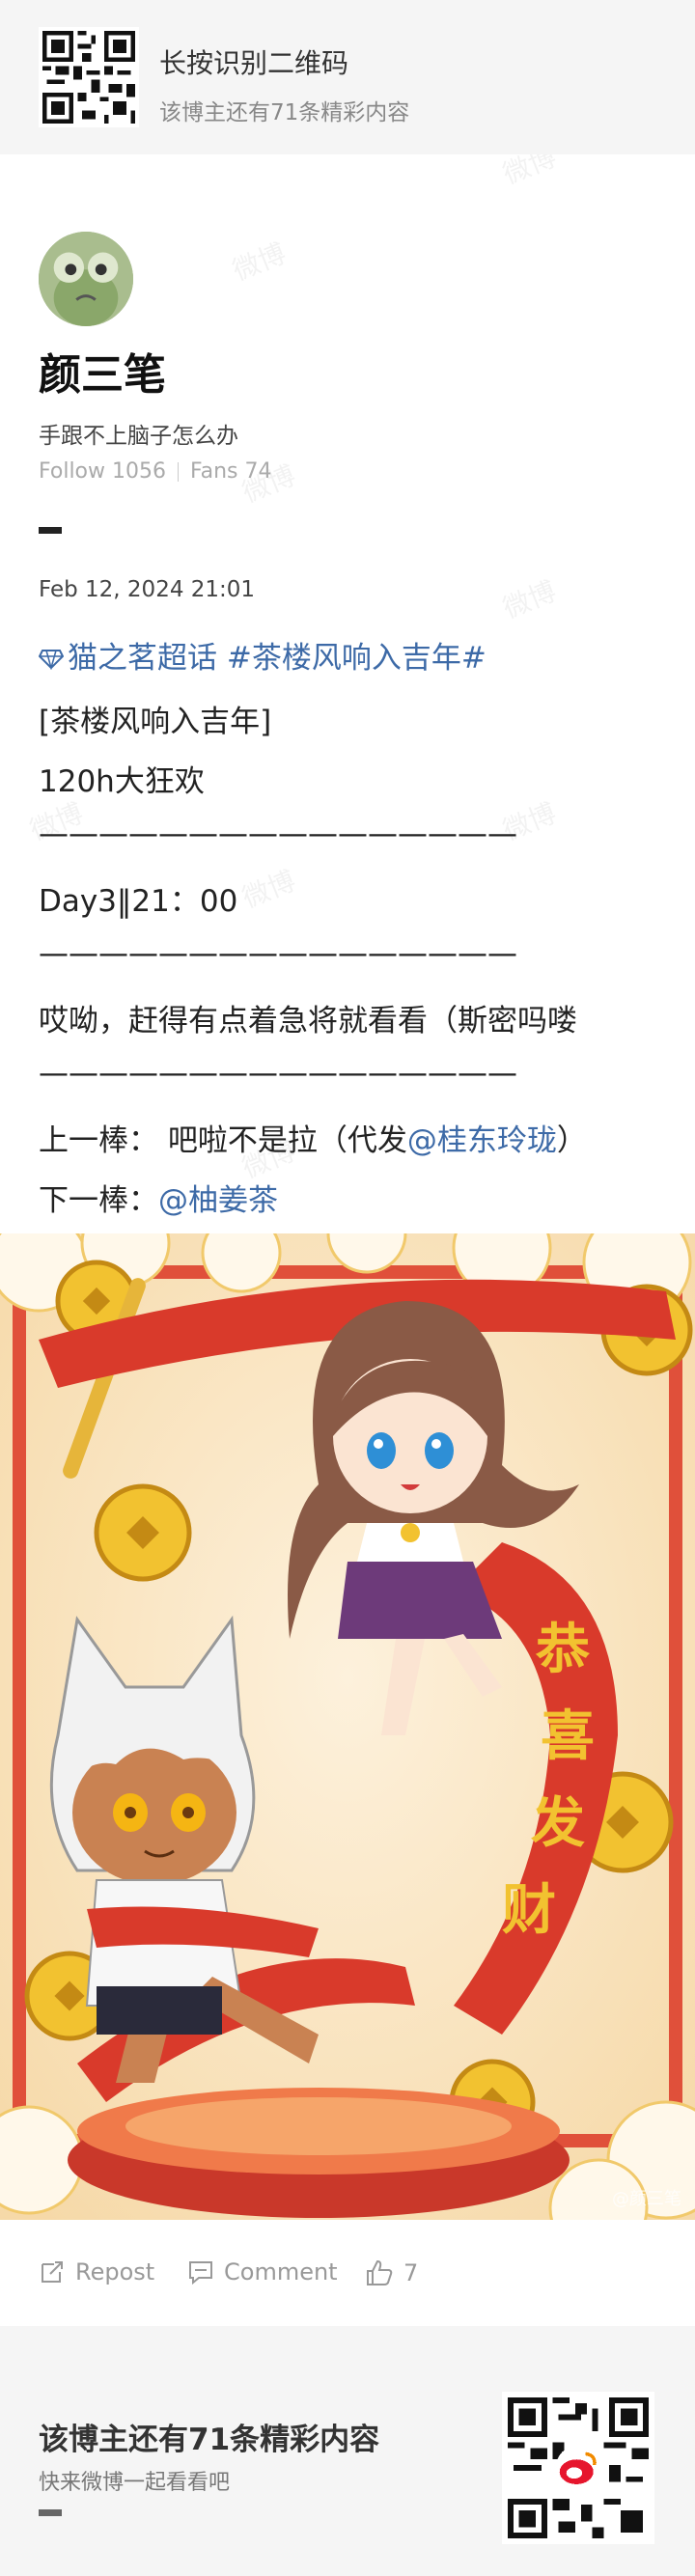  I want to click on footer-title: 该博主还有71条精彩内容, so click(209, 2440).